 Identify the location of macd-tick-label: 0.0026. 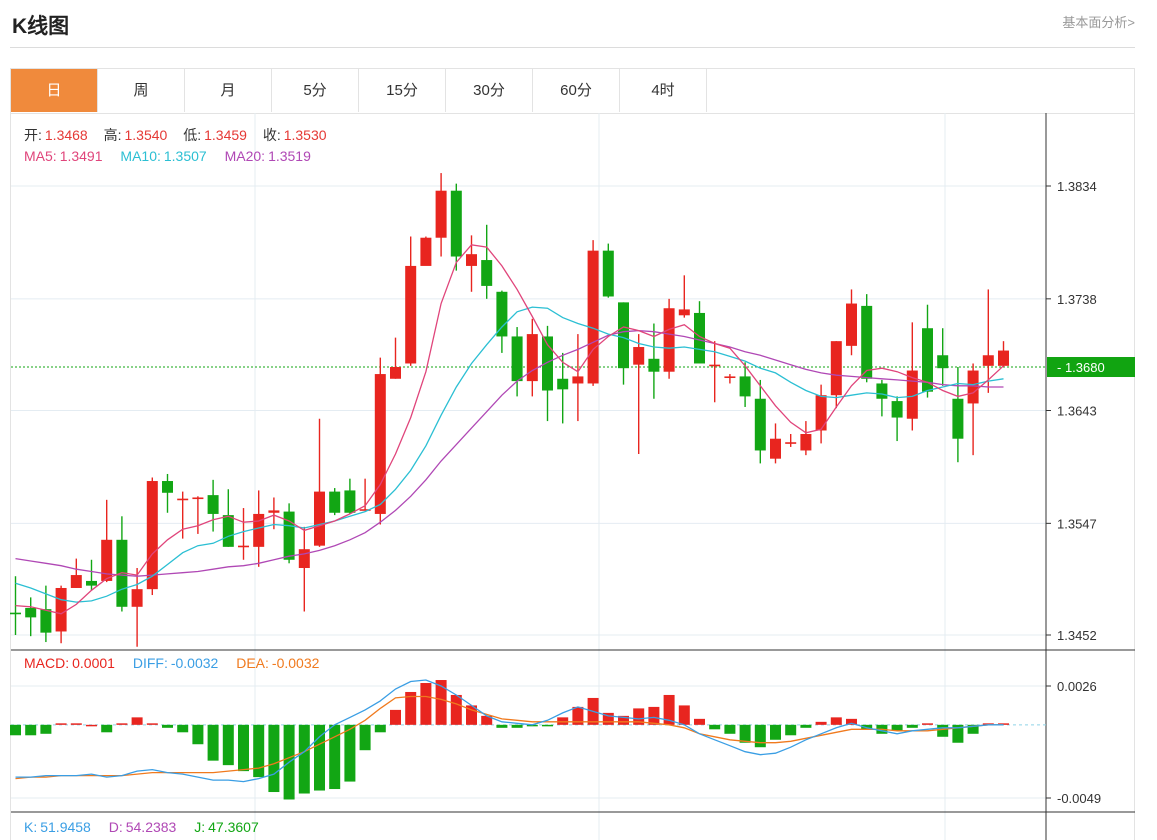
(1077, 686).